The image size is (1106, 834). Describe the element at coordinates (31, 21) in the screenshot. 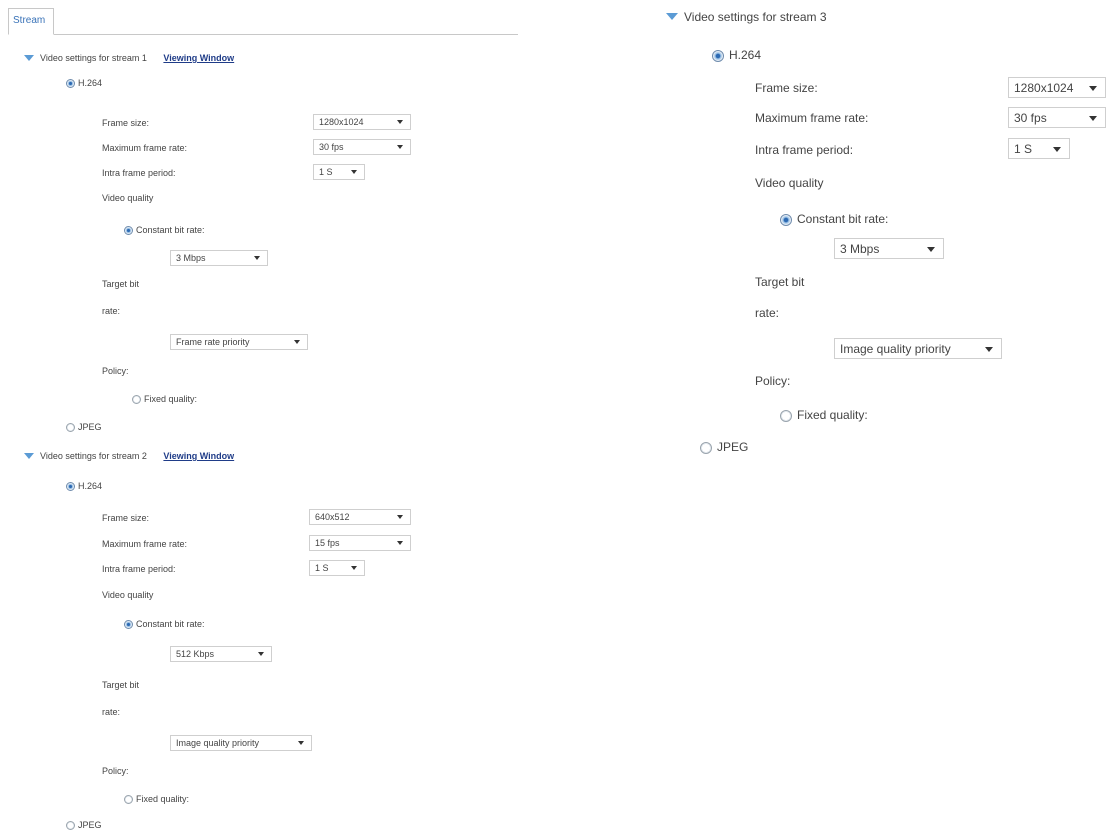

I see `tab-stream: Stream` at that location.